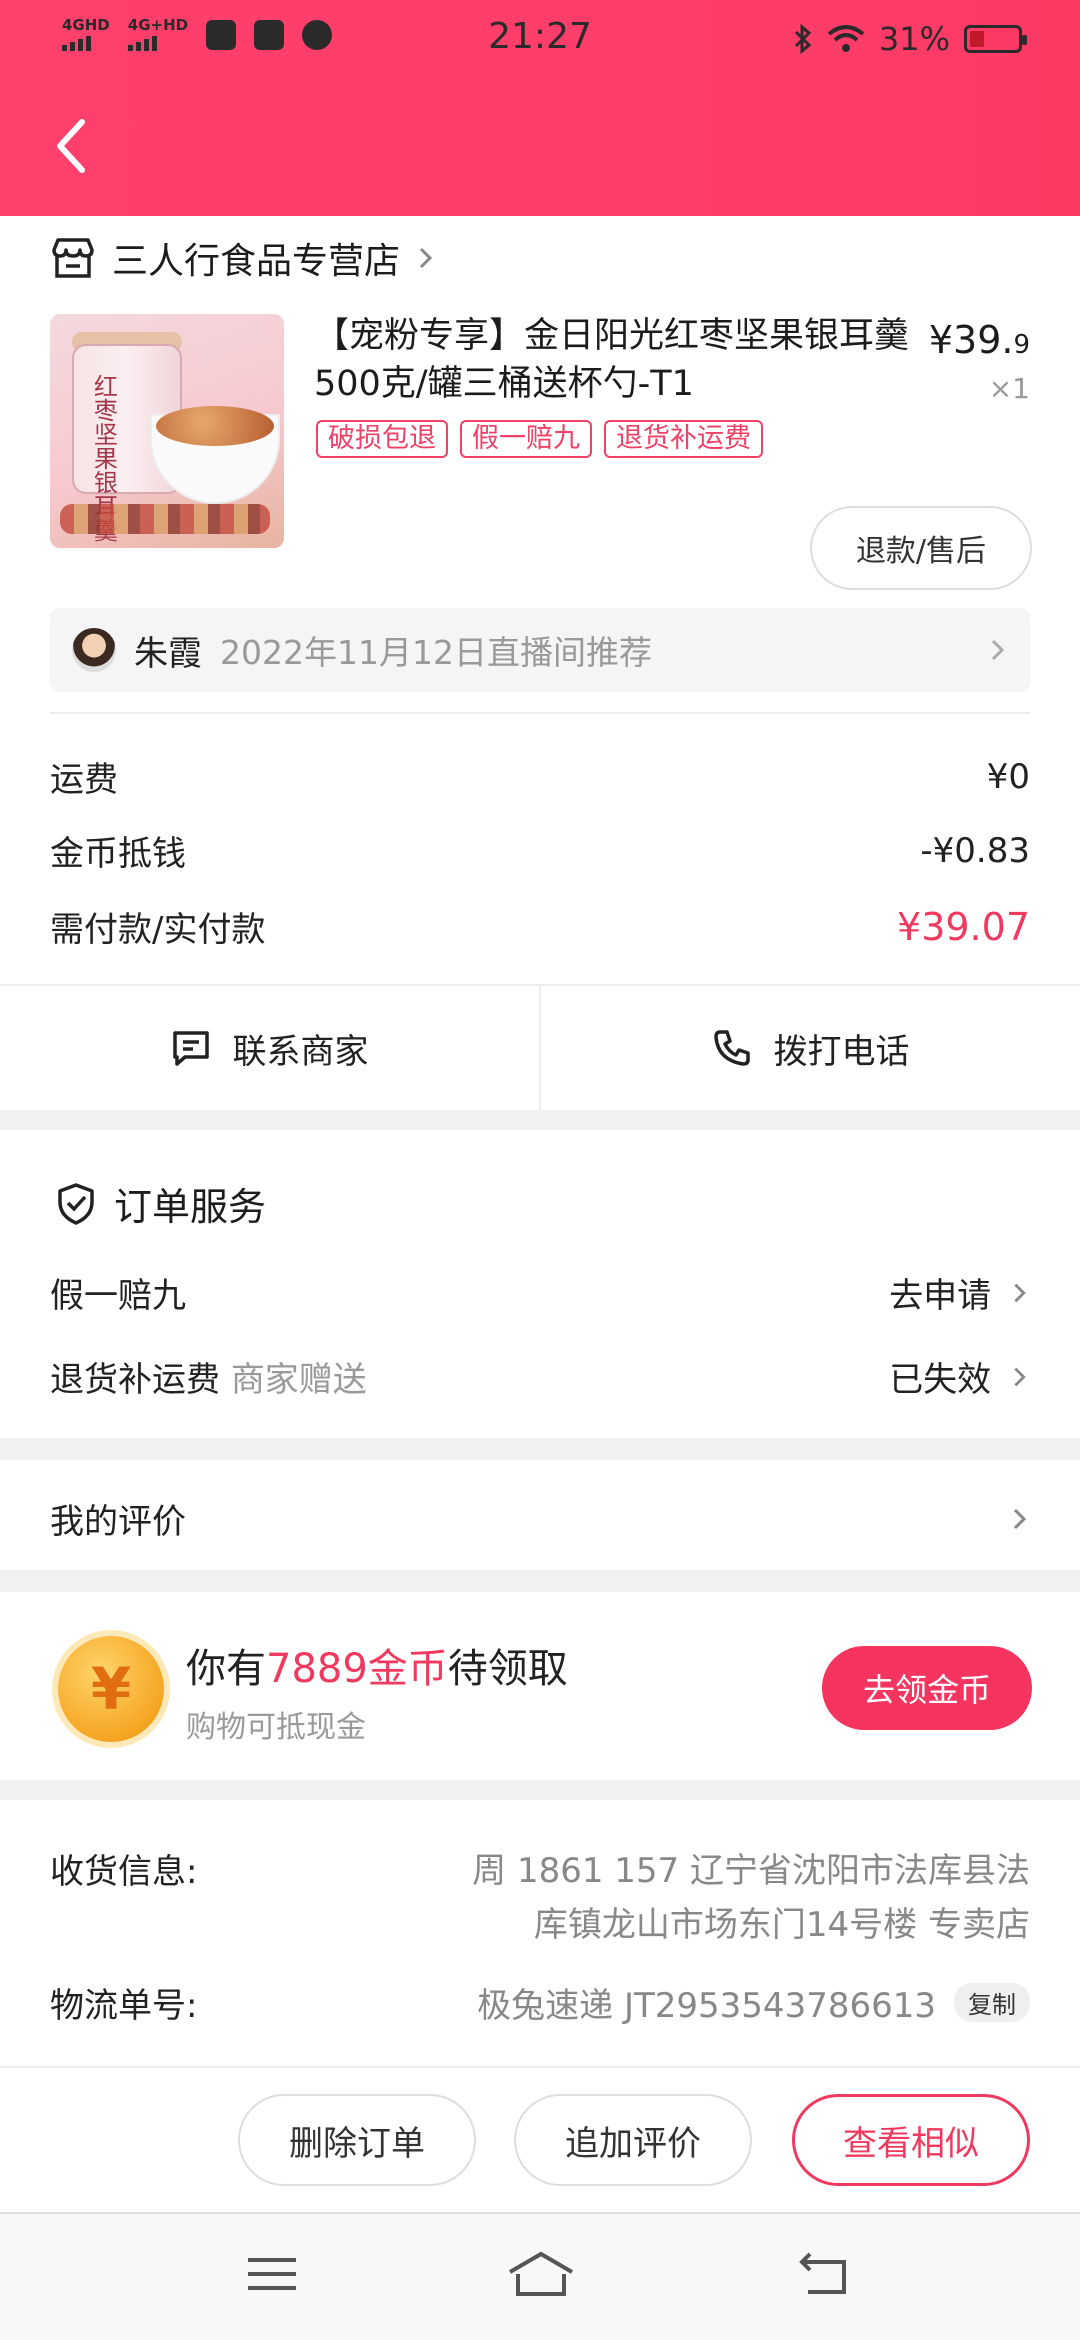 This screenshot has height=2340, width=1080. Describe the element at coordinates (276, 1727) in the screenshot. I see `coins-subtitle: 购物可抵现金` at that location.